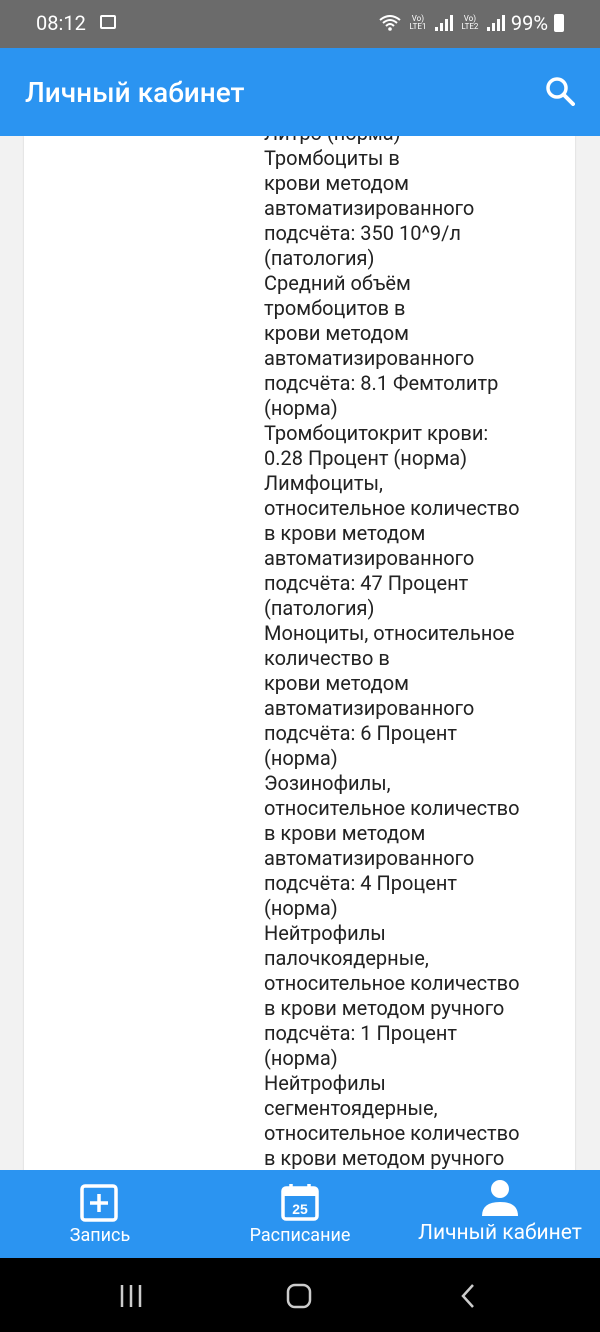 The image size is (600, 1332). I want to click on nav-item-zapis: Запись, so click(100, 1214).